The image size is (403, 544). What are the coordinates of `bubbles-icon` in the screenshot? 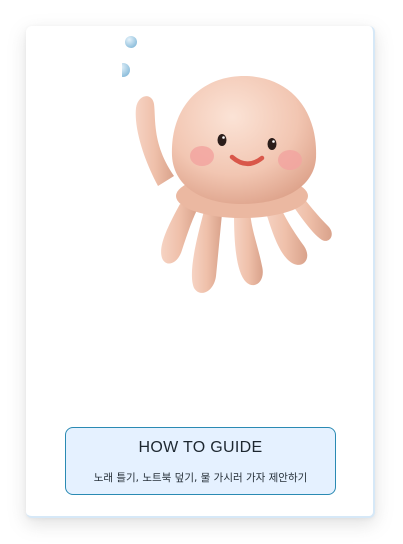 It's located at (129, 56).